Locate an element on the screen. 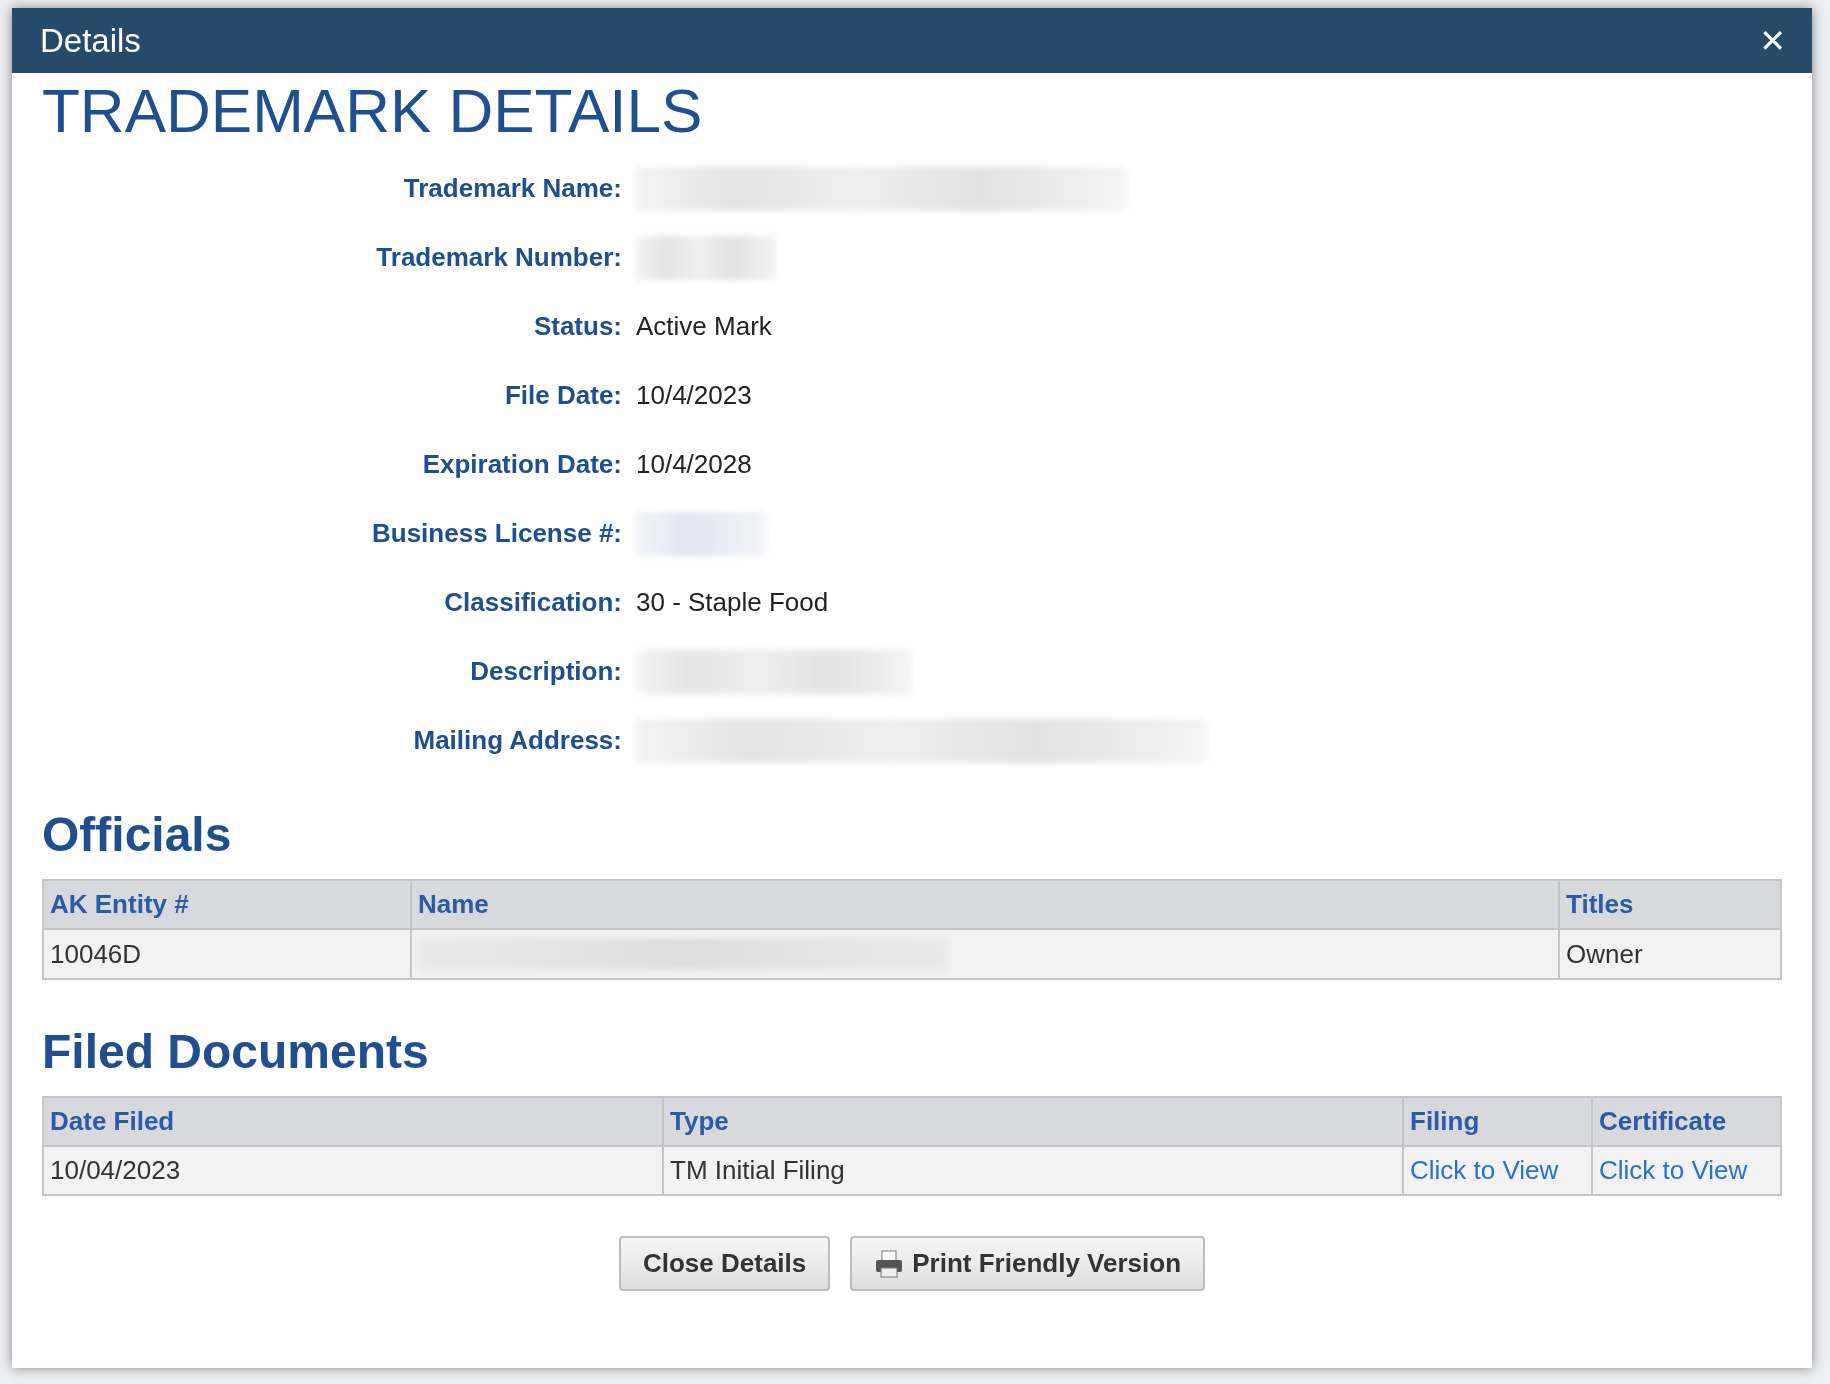 Image resolution: width=1830 pixels, height=1384 pixels. field-label: Business License #: is located at coordinates (496, 534).